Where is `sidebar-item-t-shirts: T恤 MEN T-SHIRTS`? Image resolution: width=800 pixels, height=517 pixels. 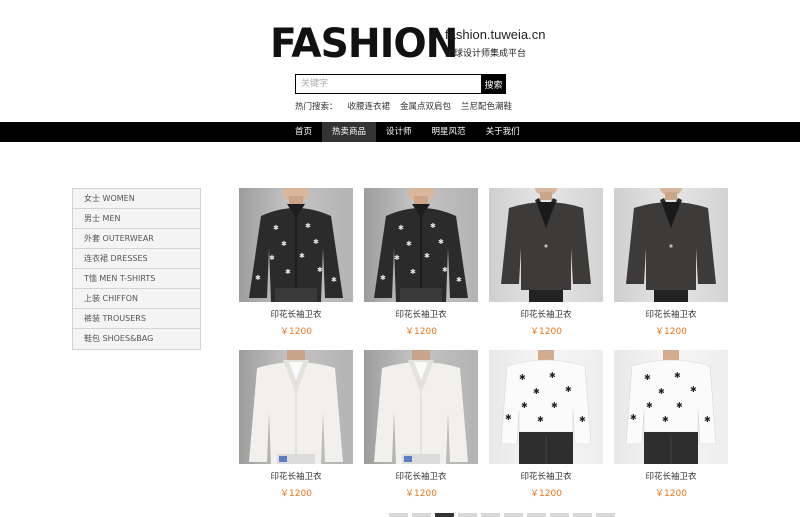 sidebar-item-t-shirts: T恤 MEN T-SHIRTS is located at coordinates (136, 279).